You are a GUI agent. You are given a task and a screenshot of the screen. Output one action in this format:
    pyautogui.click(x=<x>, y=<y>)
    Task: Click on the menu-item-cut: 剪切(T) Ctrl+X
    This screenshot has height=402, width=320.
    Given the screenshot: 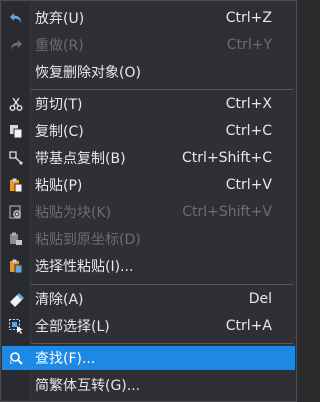 What is the action you would take?
    pyautogui.click(x=148, y=104)
    